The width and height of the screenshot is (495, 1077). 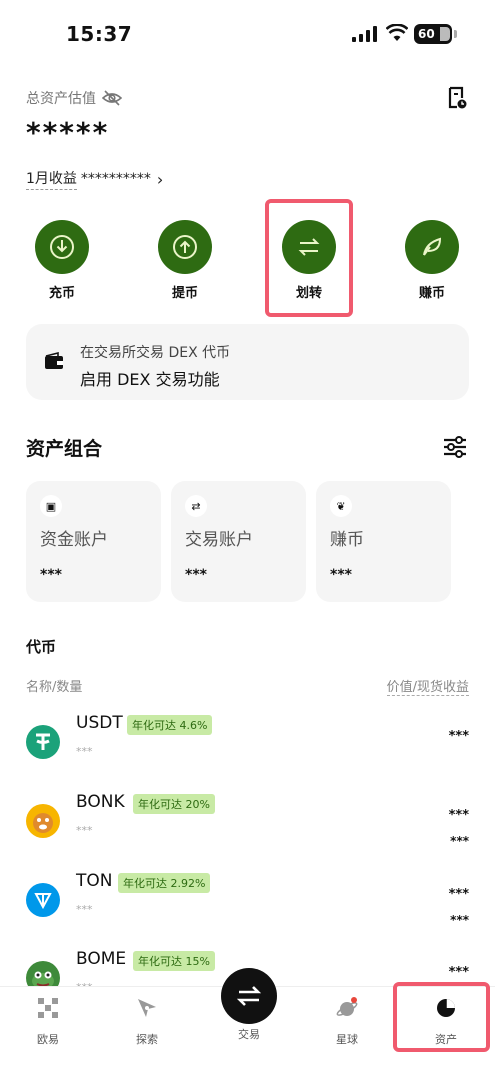 I want to click on monthly-earnings: 1月收益 ********** ›, so click(x=94, y=179).